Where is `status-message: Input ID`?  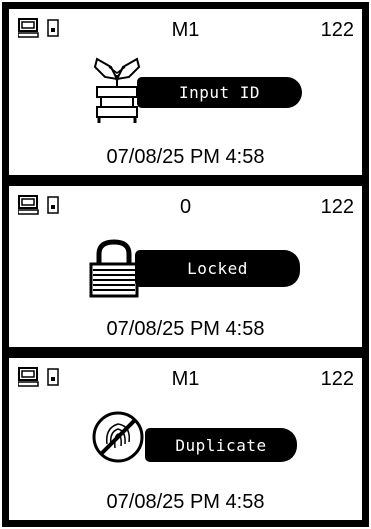
status-message: Input ID is located at coordinates (219, 92).